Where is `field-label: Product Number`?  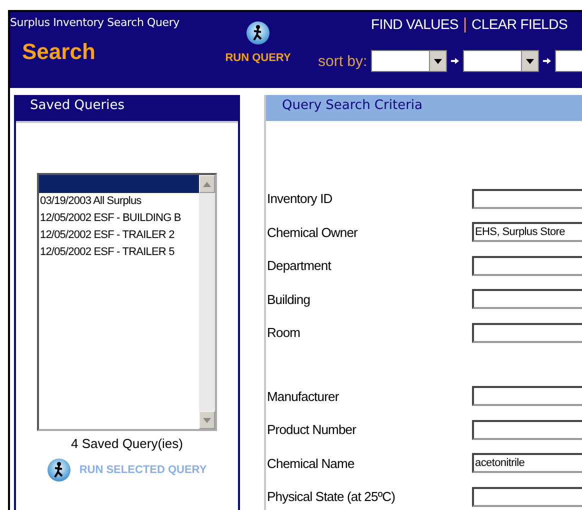 field-label: Product Number is located at coordinates (312, 430).